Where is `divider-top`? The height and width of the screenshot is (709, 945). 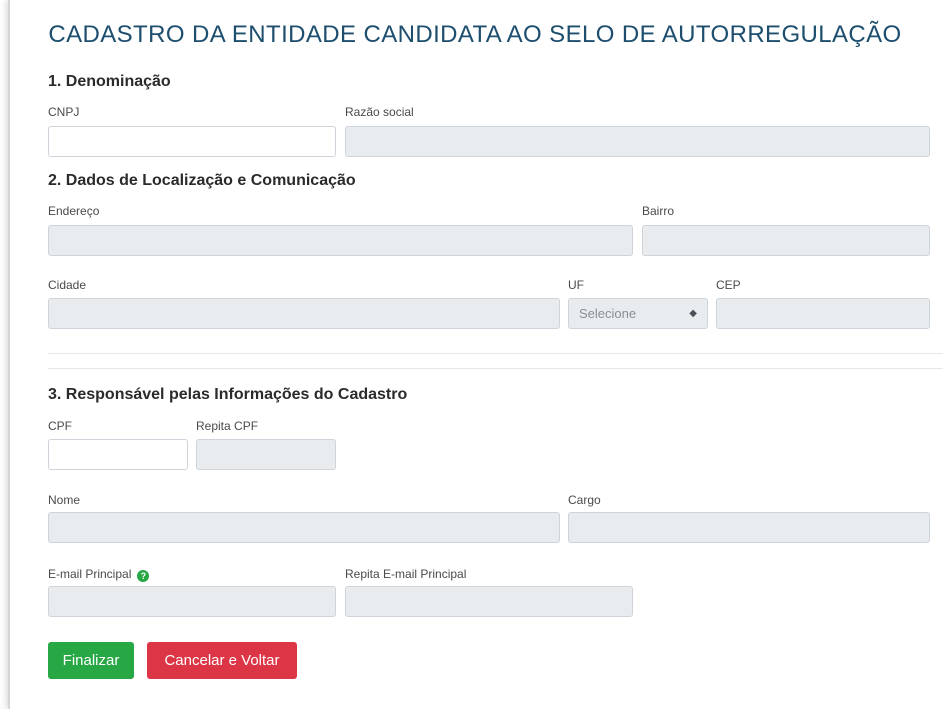 divider-top is located at coordinates (495, 353).